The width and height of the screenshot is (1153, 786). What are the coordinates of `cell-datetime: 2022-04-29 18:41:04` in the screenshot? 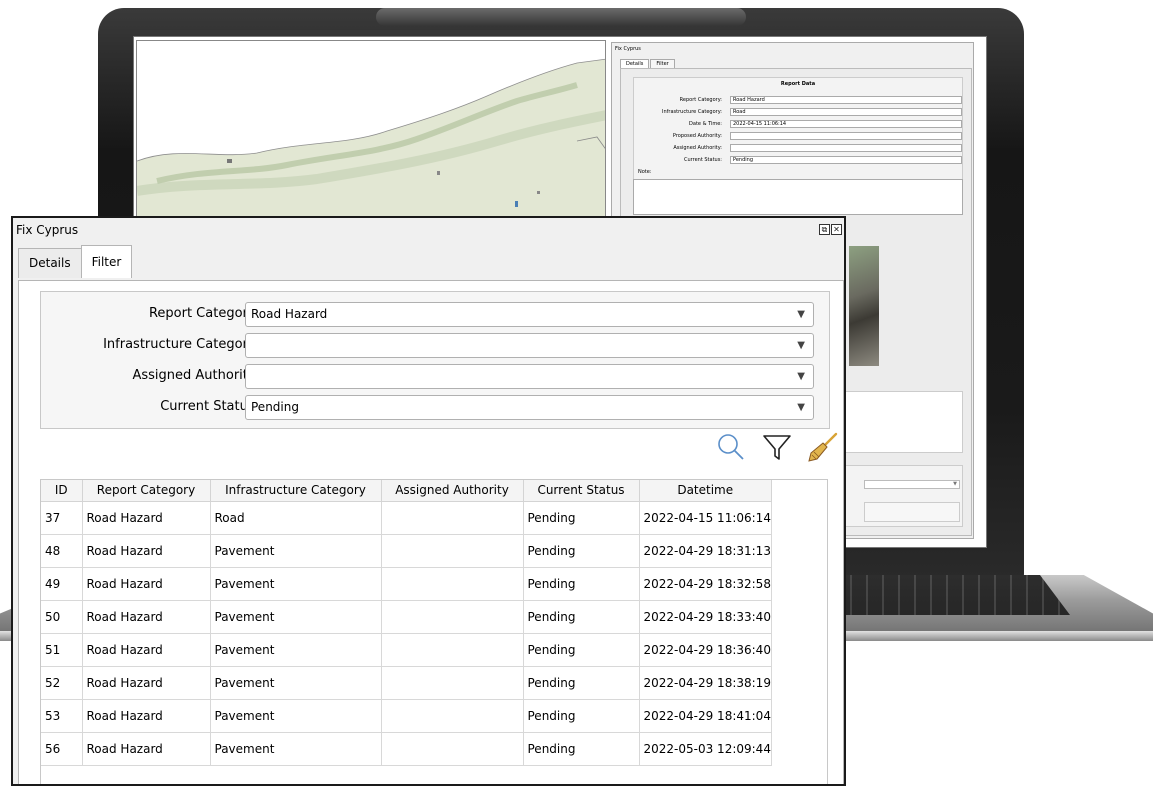 It's located at (705, 716).